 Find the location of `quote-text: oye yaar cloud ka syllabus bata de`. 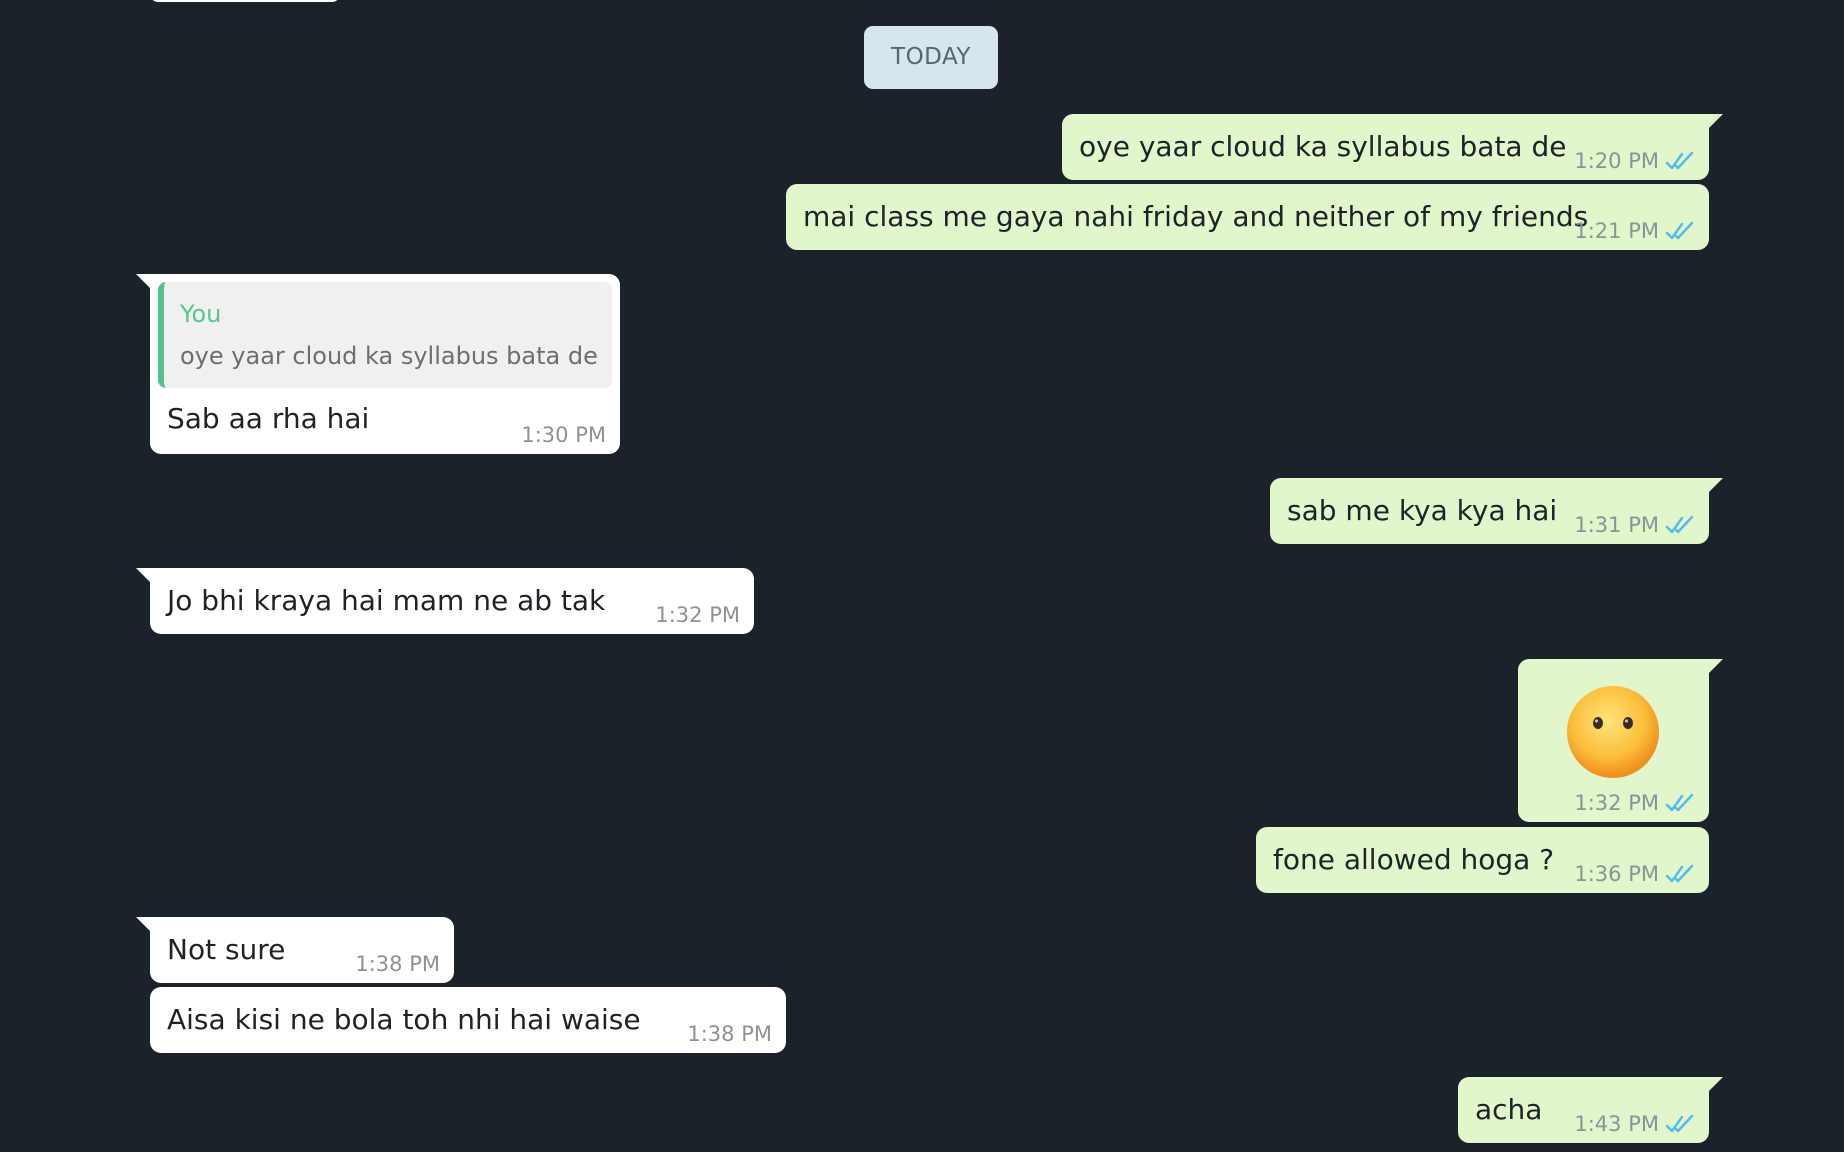

quote-text: oye yaar cloud ka syllabus bata de is located at coordinates (389, 356).